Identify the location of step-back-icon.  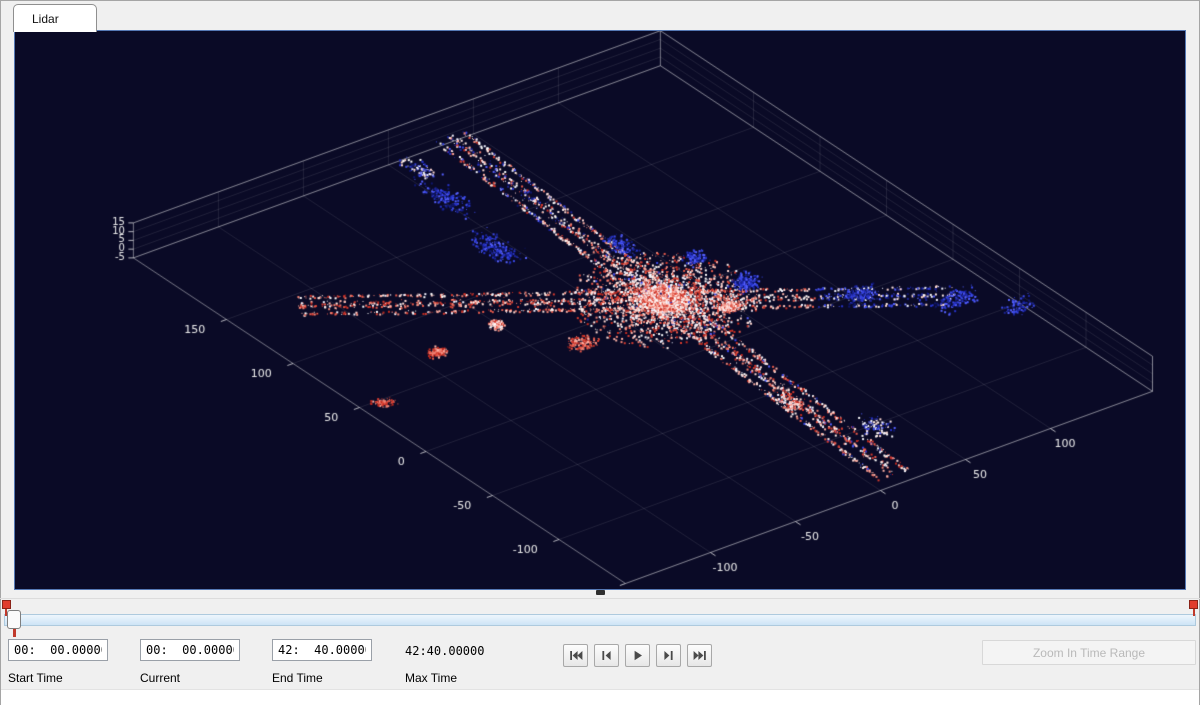
(606, 655).